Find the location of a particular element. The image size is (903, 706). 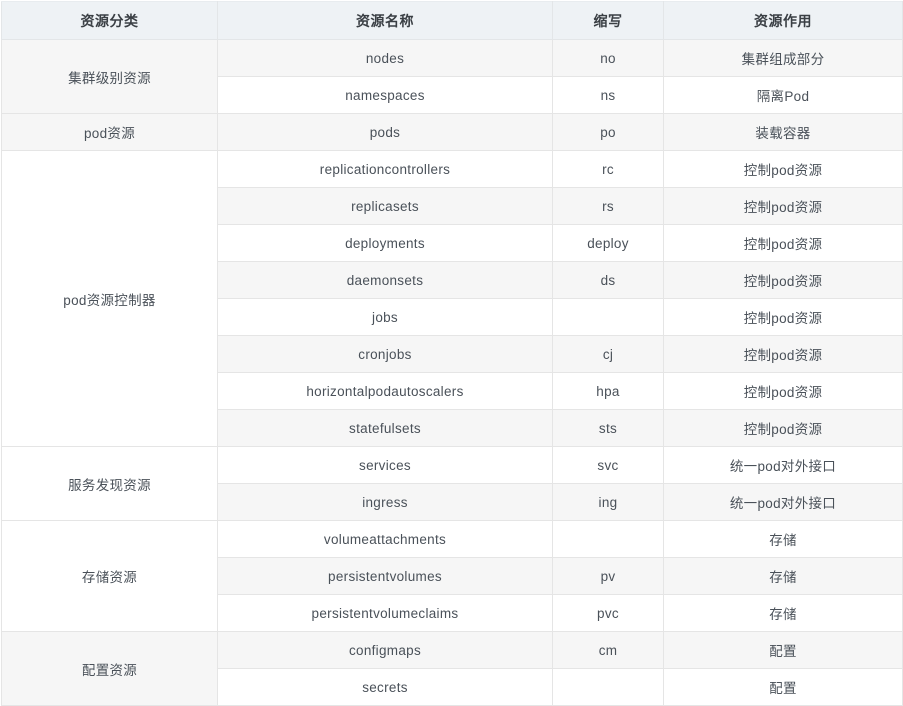

column-header-role: 资源作用 is located at coordinates (783, 20).